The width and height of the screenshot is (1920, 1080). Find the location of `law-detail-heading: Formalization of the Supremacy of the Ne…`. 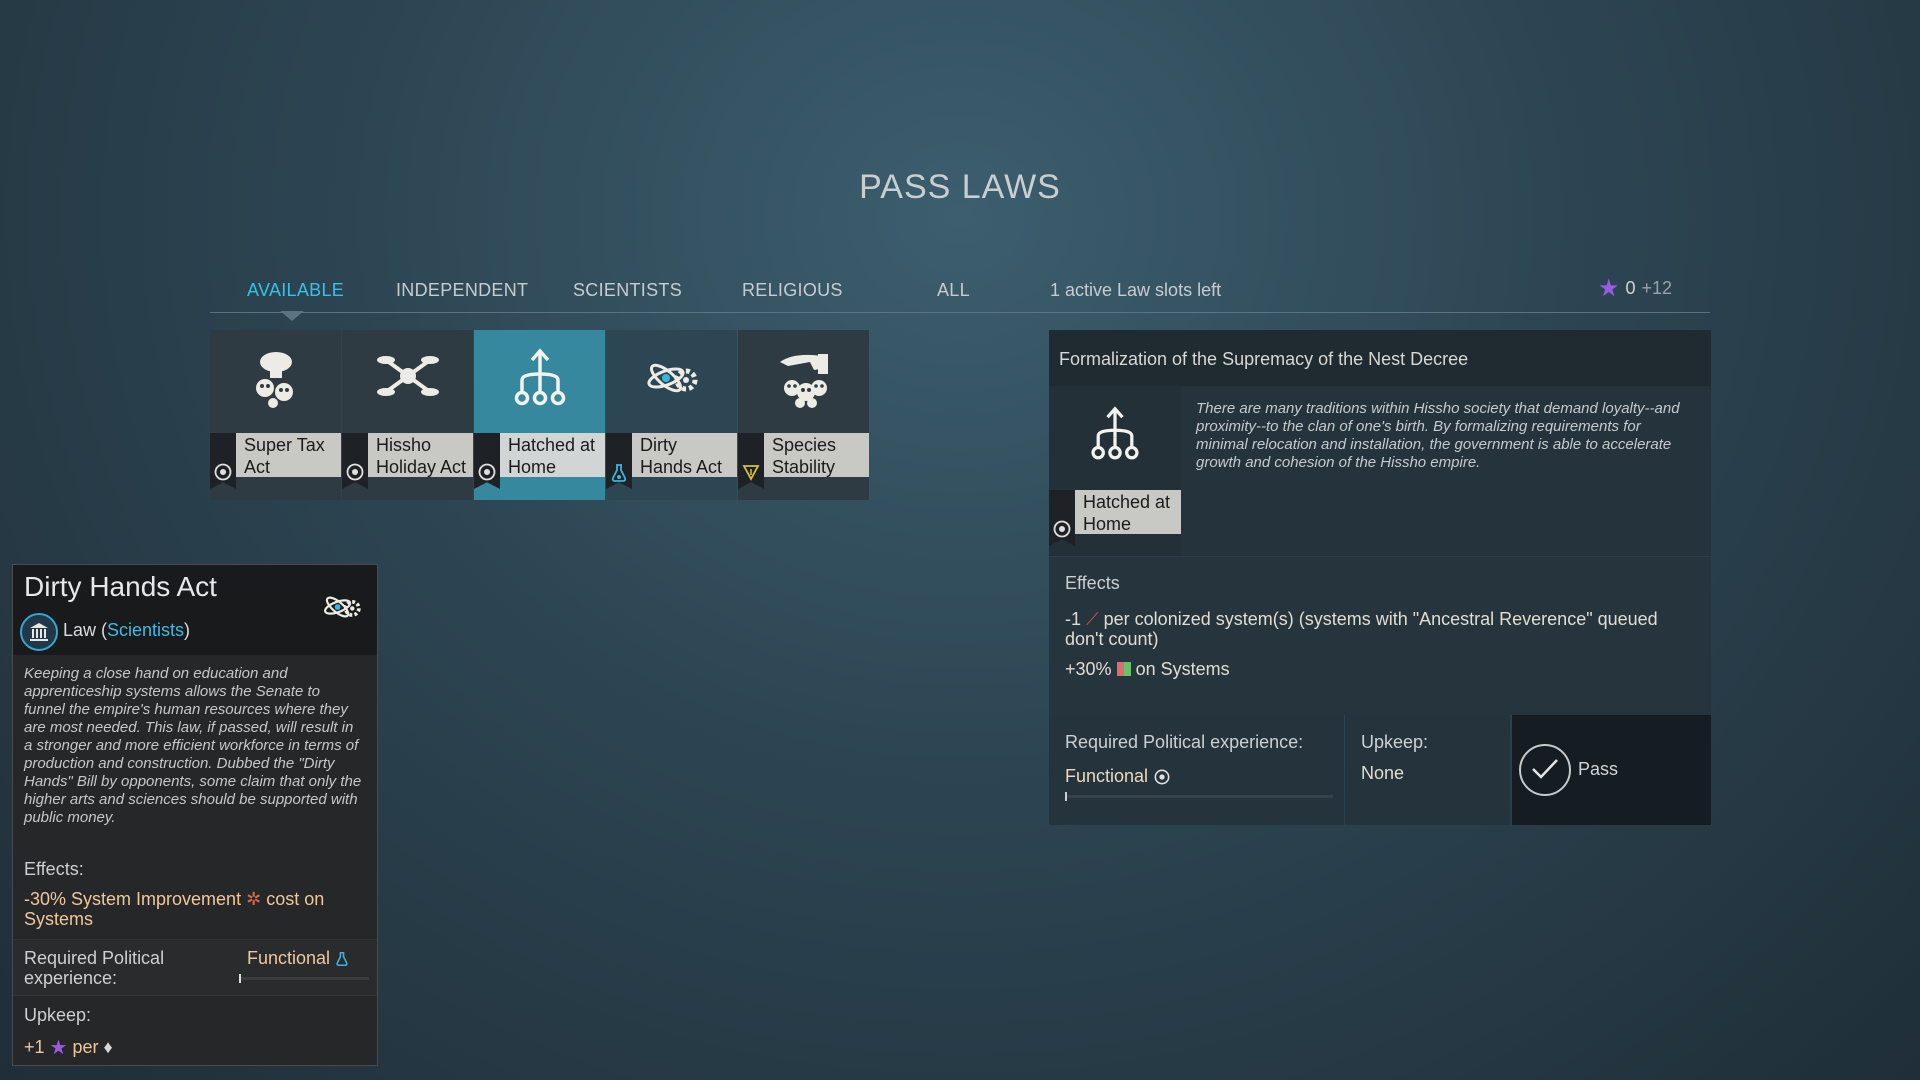

law-detail-heading: Formalization of the Supremacy of the Ne… is located at coordinates (1380, 358).